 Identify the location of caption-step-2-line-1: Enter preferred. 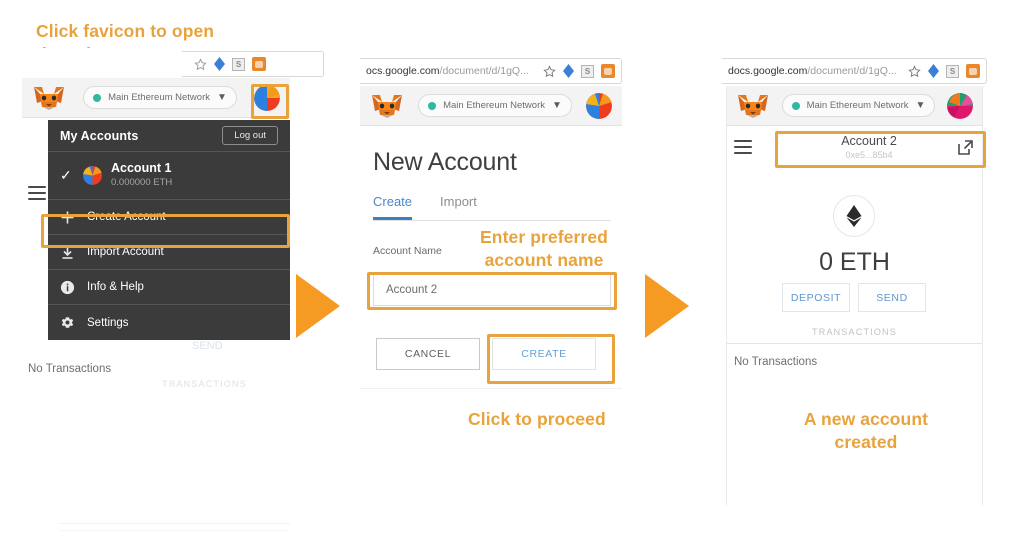
(544, 237).